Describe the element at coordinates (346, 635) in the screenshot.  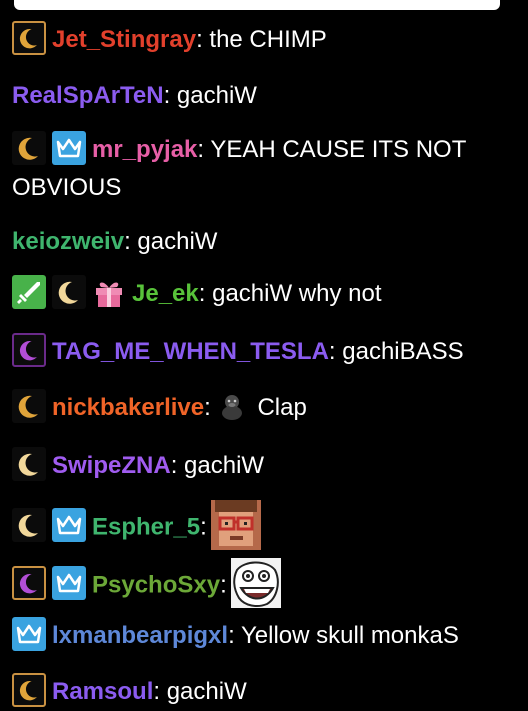
I see `chat-text: Yellow skull monkaS` at that location.